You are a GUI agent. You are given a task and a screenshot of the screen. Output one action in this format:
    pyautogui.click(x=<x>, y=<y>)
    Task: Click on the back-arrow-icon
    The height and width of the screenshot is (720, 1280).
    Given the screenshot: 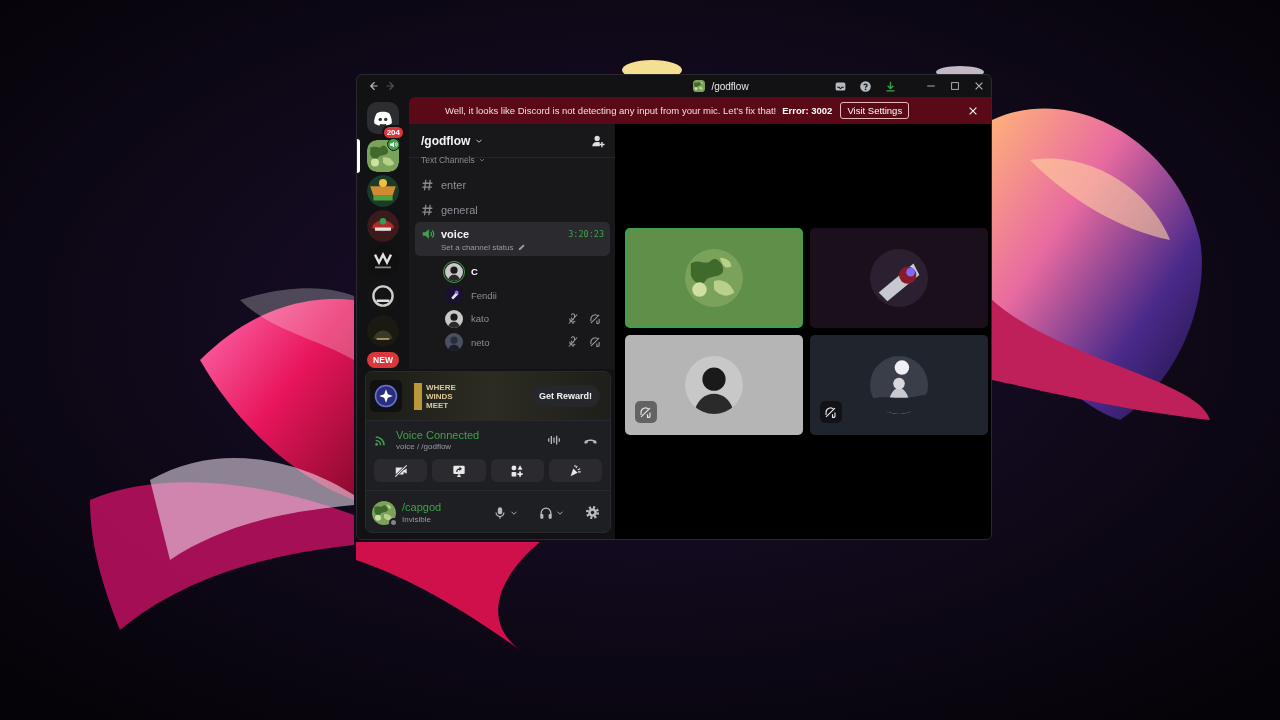 What is the action you would take?
    pyautogui.click(x=373, y=86)
    